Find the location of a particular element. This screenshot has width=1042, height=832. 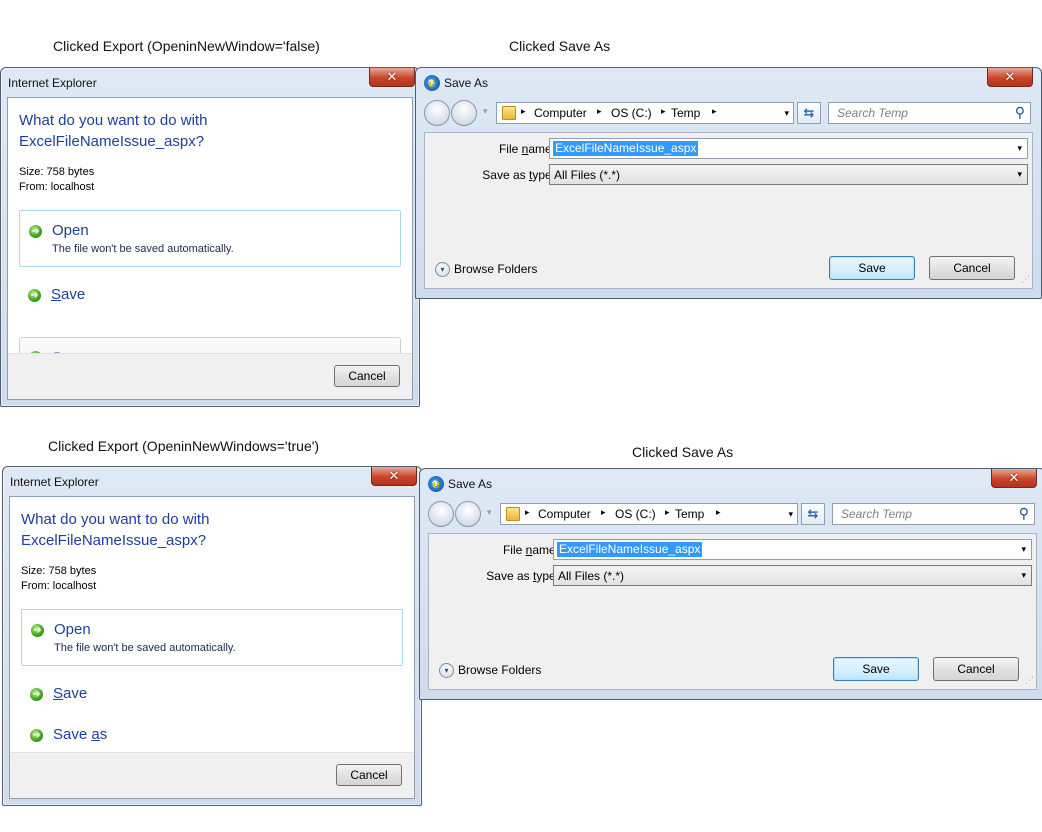

save-as-label: Save as is located at coordinates (80, 734).